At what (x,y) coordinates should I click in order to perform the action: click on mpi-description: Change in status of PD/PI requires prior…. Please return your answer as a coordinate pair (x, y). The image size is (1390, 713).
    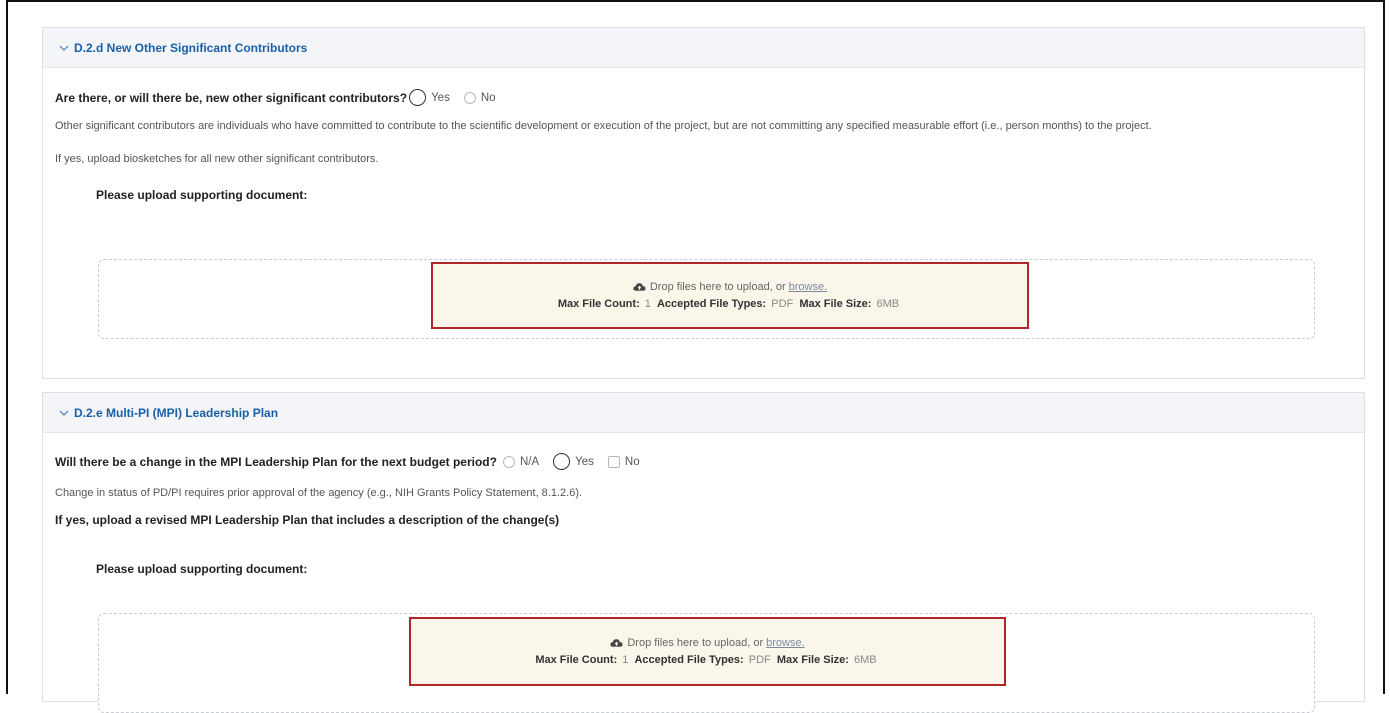
    Looking at the image, I should click on (319, 493).